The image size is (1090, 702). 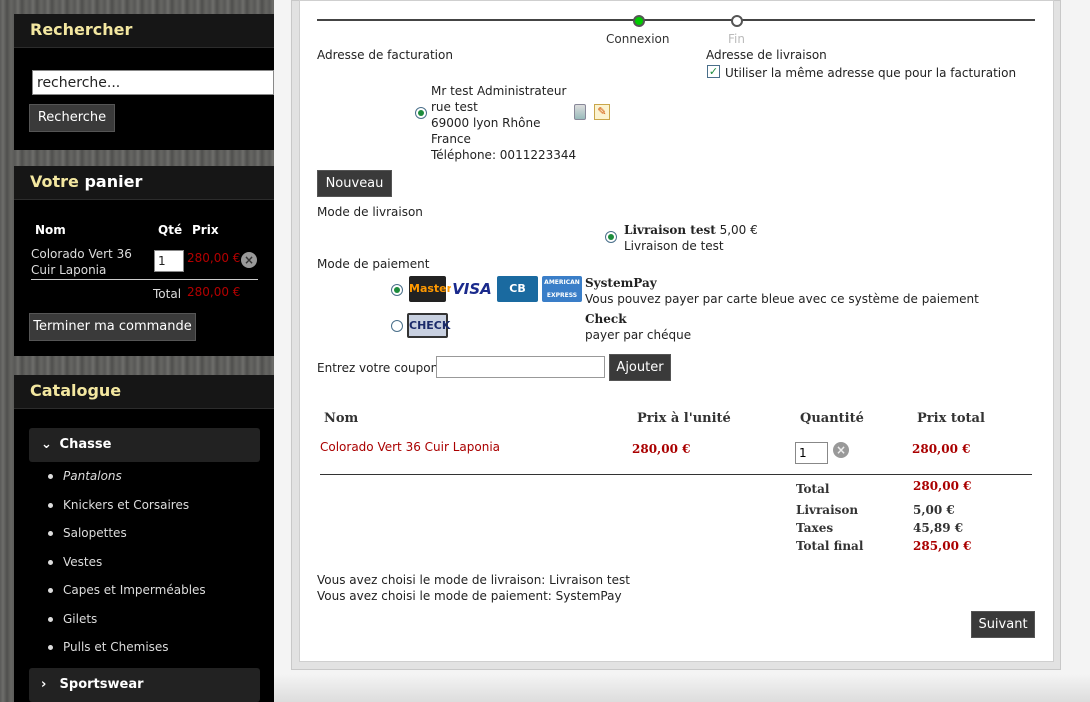 What do you see at coordinates (144, 183) in the screenshot?
I see `cart-panel-title: Votre panier` at bounding box center [144, 183].